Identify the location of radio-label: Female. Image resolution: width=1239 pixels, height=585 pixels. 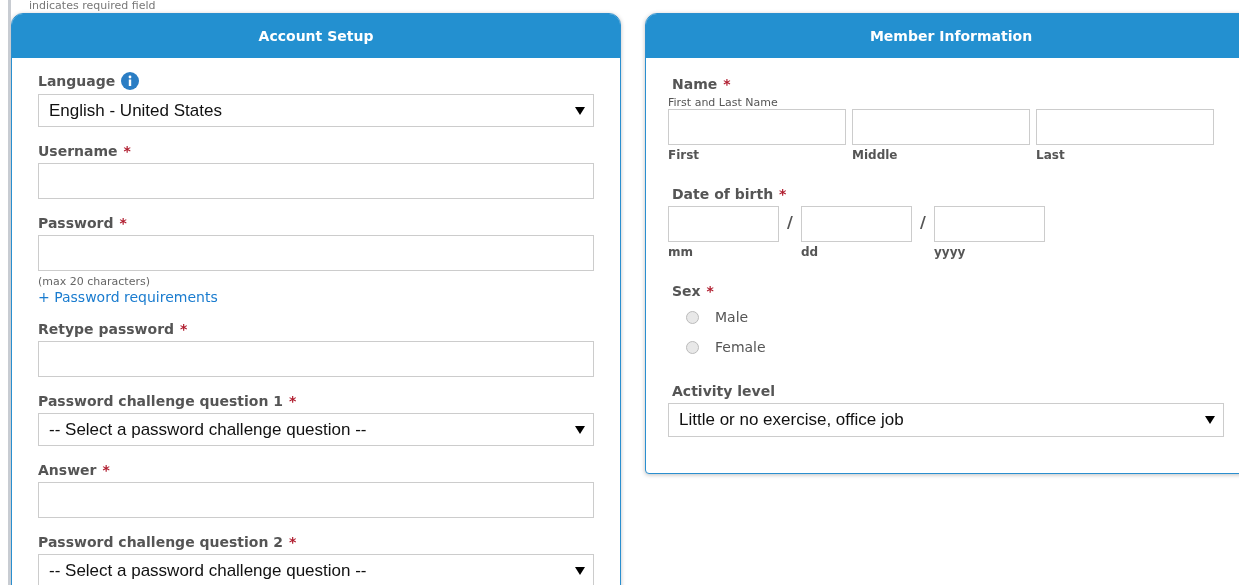
(740, 347).